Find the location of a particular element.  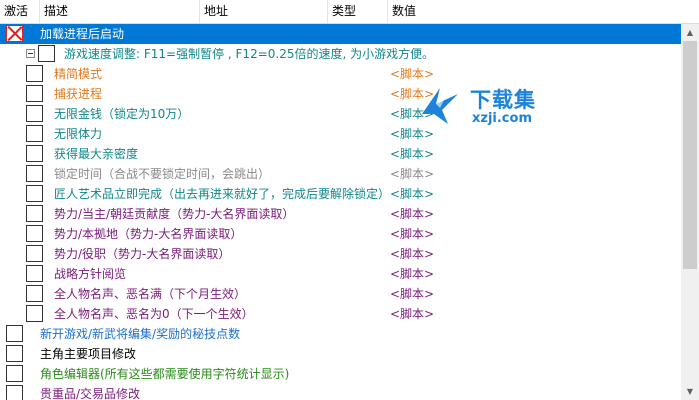

table-row: 全人物名声、恶名满（下个月生效） <脚本> is located at coordinates (340, 294).